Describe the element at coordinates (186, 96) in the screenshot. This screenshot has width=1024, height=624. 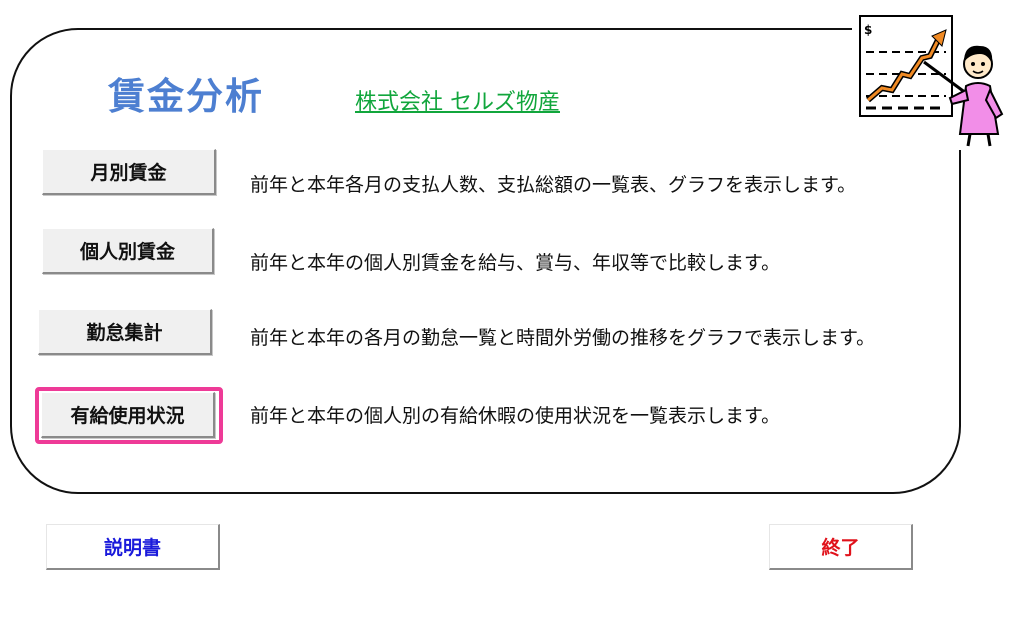
I see `page-title: 賃金分析` at that location.